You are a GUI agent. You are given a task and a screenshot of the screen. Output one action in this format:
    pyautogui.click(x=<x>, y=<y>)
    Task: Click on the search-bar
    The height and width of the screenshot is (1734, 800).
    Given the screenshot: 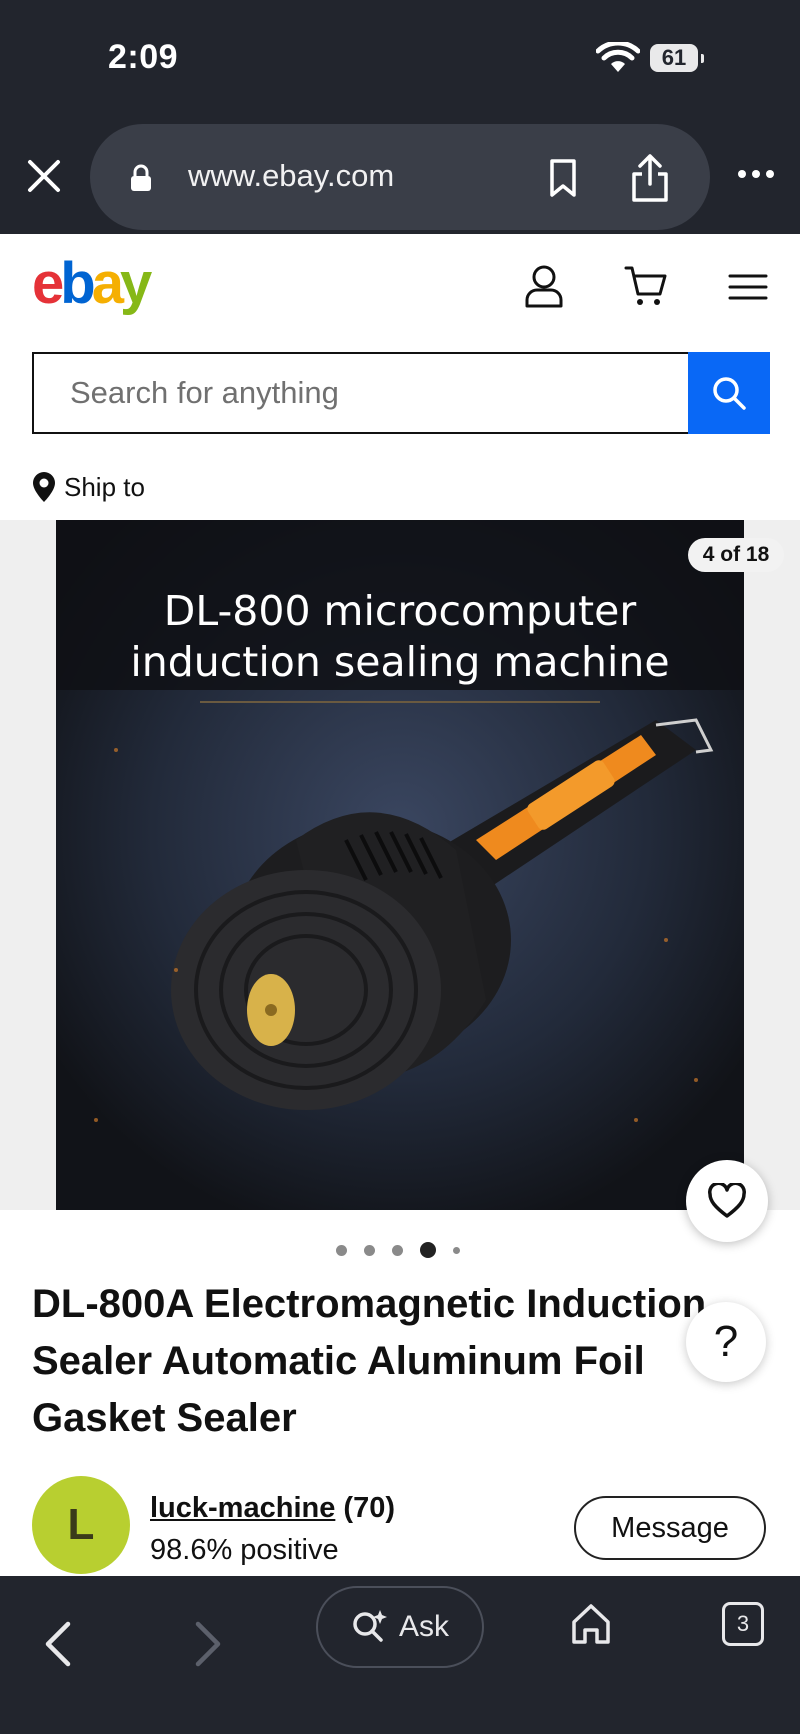 What is the action you would take?
    pyautogui.click(x=401, y=393)
    